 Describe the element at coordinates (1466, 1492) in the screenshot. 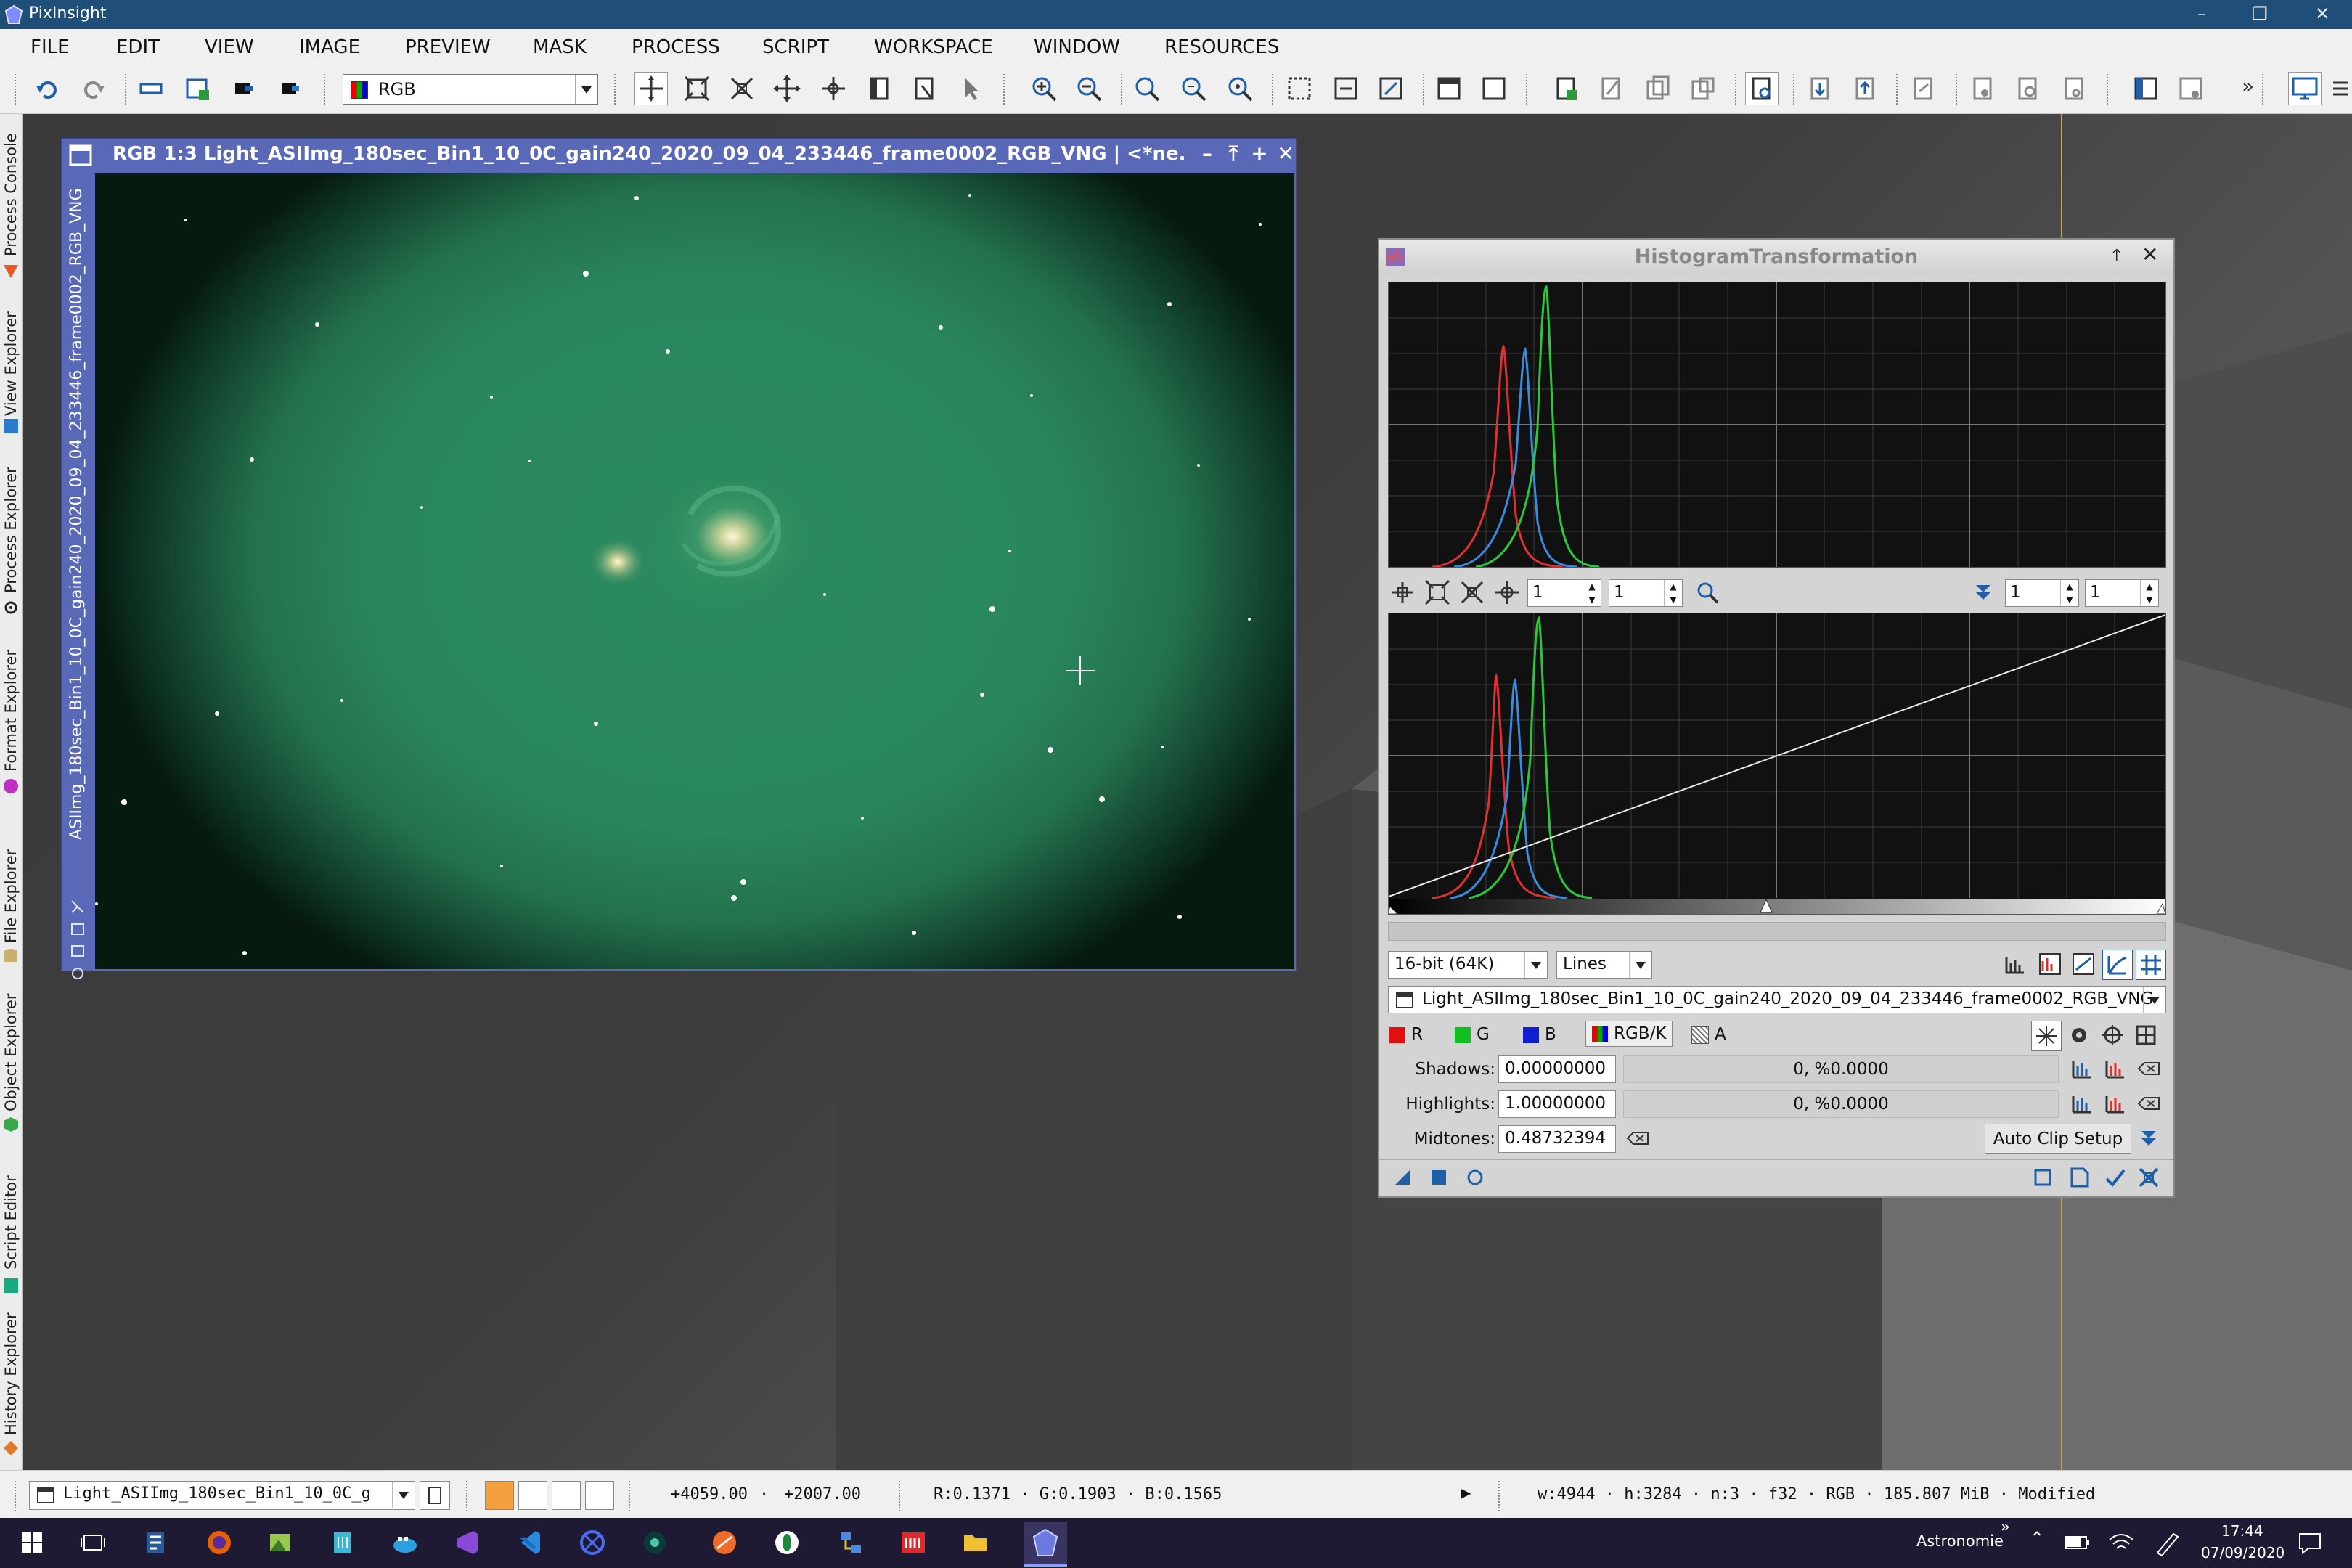

I see `play-icon: ▶` at that location.